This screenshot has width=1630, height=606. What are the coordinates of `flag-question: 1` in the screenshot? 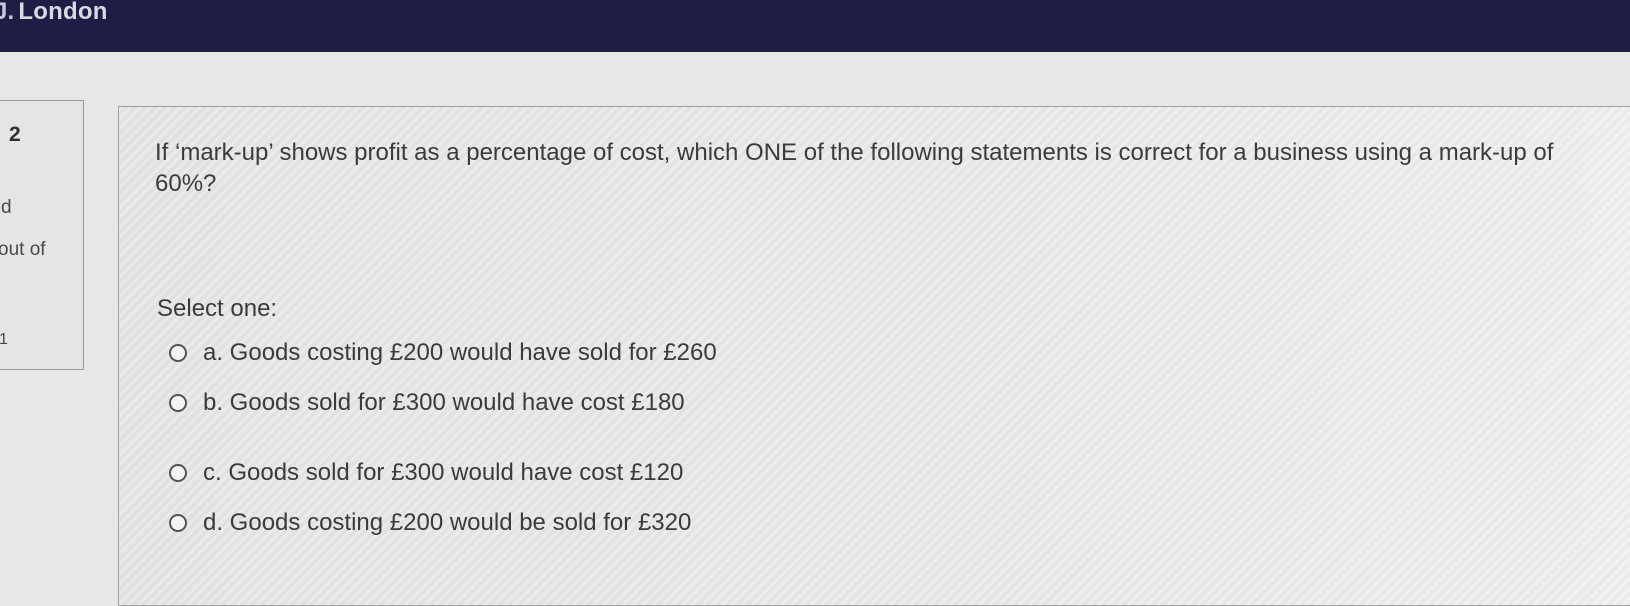 It's located at (4, 340).